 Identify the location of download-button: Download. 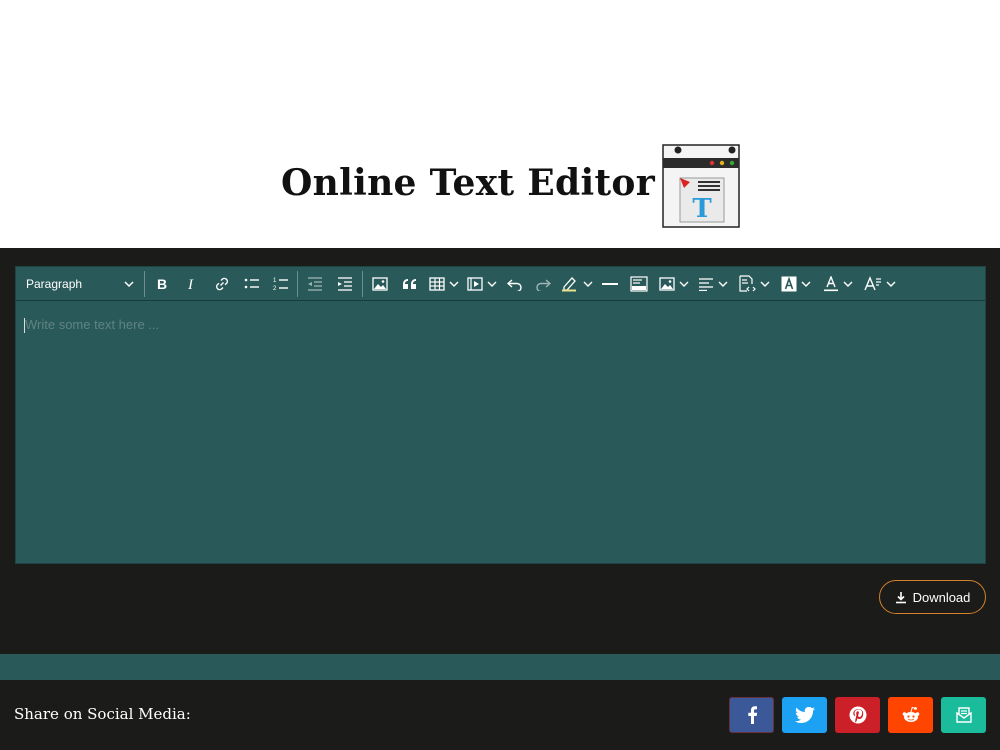
(932, 597).